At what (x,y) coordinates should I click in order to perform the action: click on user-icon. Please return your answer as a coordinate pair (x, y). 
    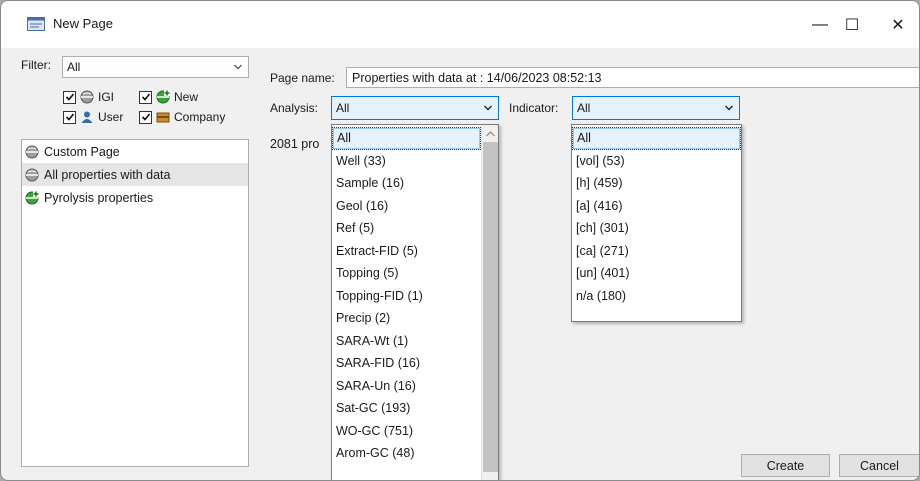
    Looking at the image, I should click on (87, 117).